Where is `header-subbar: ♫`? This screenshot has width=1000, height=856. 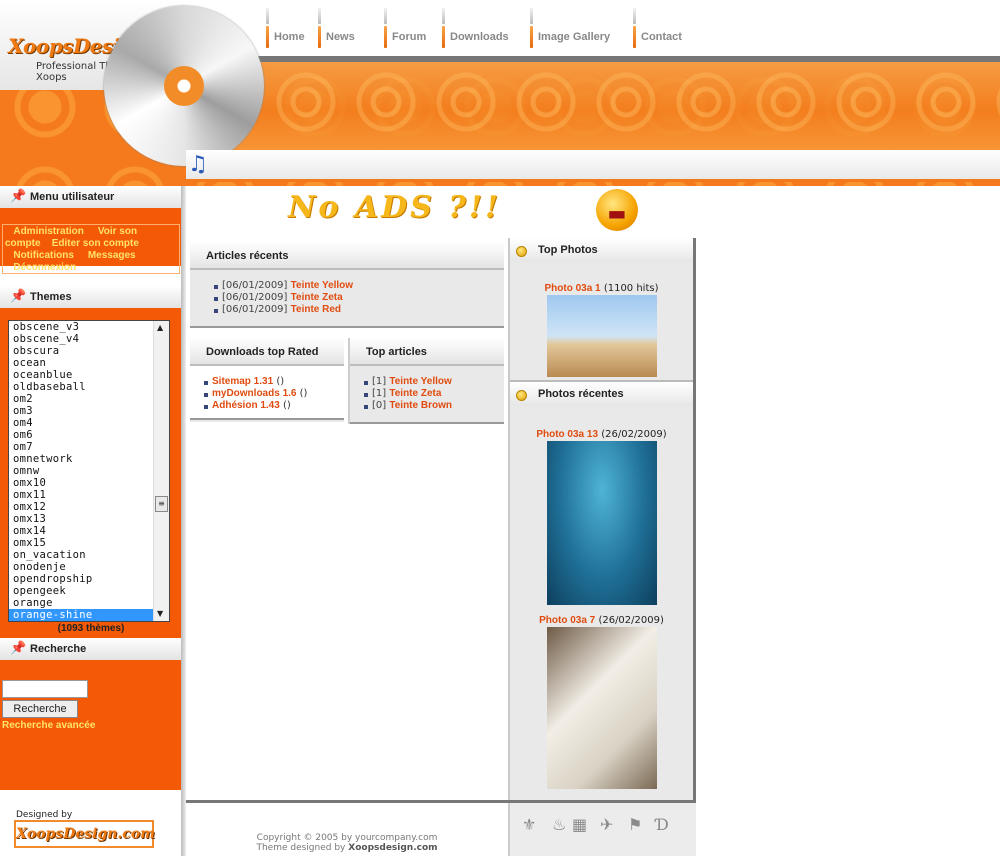
header-subbar: ♫ is located at coordinates (593, 166).